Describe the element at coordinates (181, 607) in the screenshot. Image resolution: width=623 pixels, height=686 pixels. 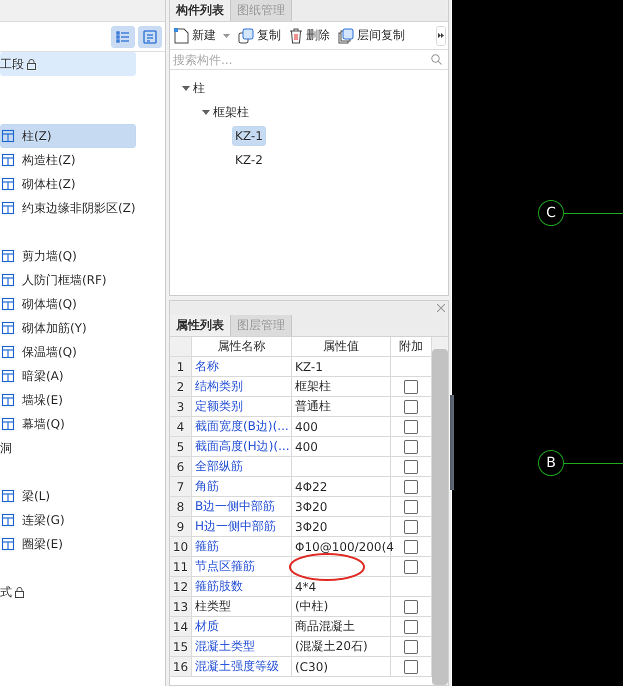
I see `row-number: 13` at that location.